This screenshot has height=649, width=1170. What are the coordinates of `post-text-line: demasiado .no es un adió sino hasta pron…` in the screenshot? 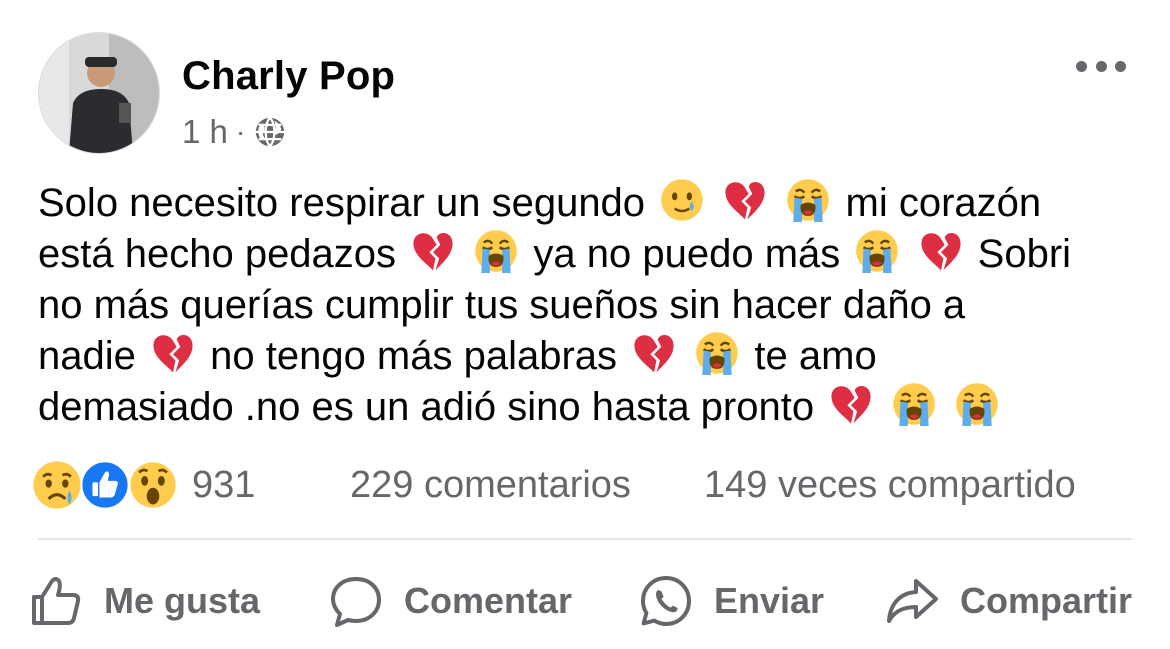 It's located at (590, 407).